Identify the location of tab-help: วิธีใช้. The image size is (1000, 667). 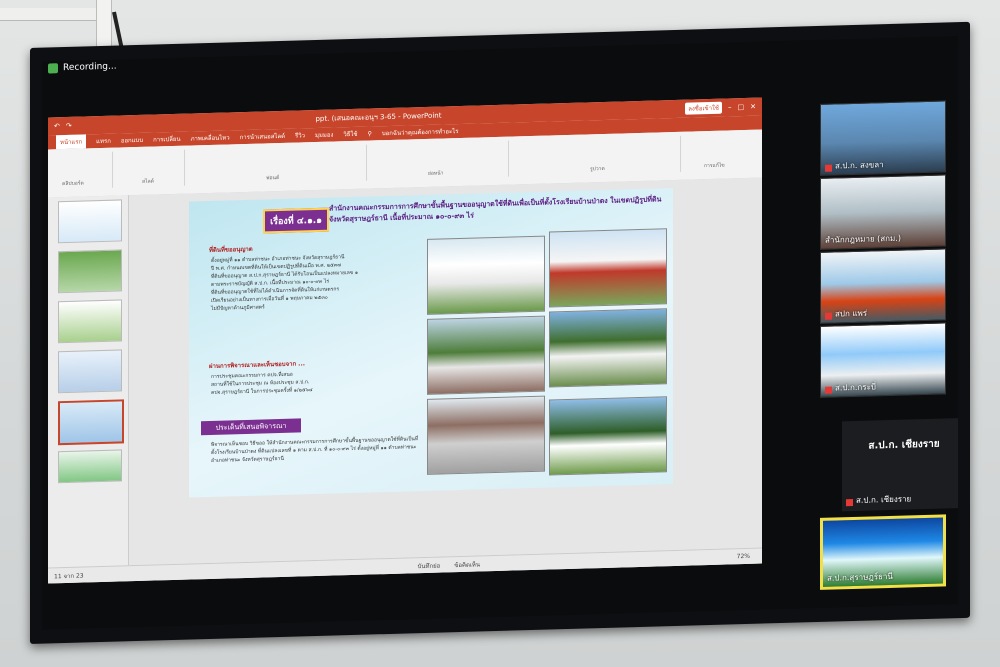
(350, 134).